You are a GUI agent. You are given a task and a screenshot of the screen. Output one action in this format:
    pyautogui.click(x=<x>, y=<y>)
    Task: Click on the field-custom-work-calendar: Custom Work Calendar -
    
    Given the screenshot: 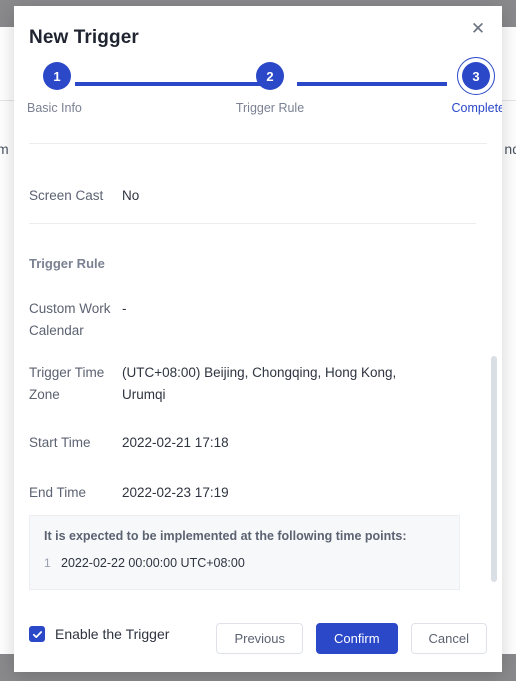 What is the action you would take?
    pyautogui.click(x=78, y=320)
    